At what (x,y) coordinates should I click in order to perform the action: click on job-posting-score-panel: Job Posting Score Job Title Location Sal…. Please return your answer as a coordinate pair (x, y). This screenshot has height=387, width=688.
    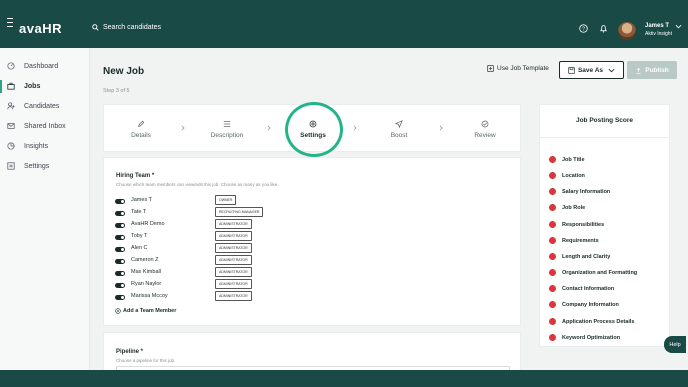
    Looking at the image, I should click on (604, 225).